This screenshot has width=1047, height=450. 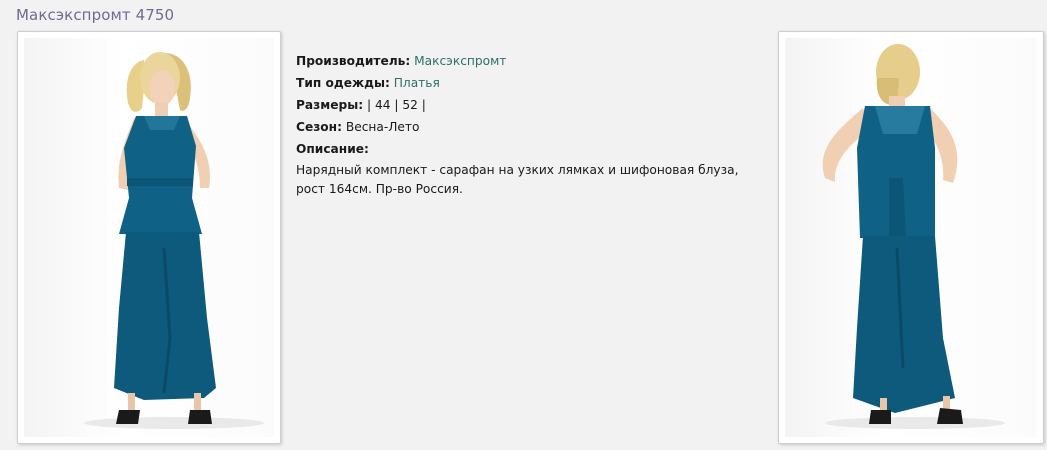 What do you see at coordinates (531, 149) in the screenshot?
I see `description-label-row: Описание:` at bounding box center [531, 149].